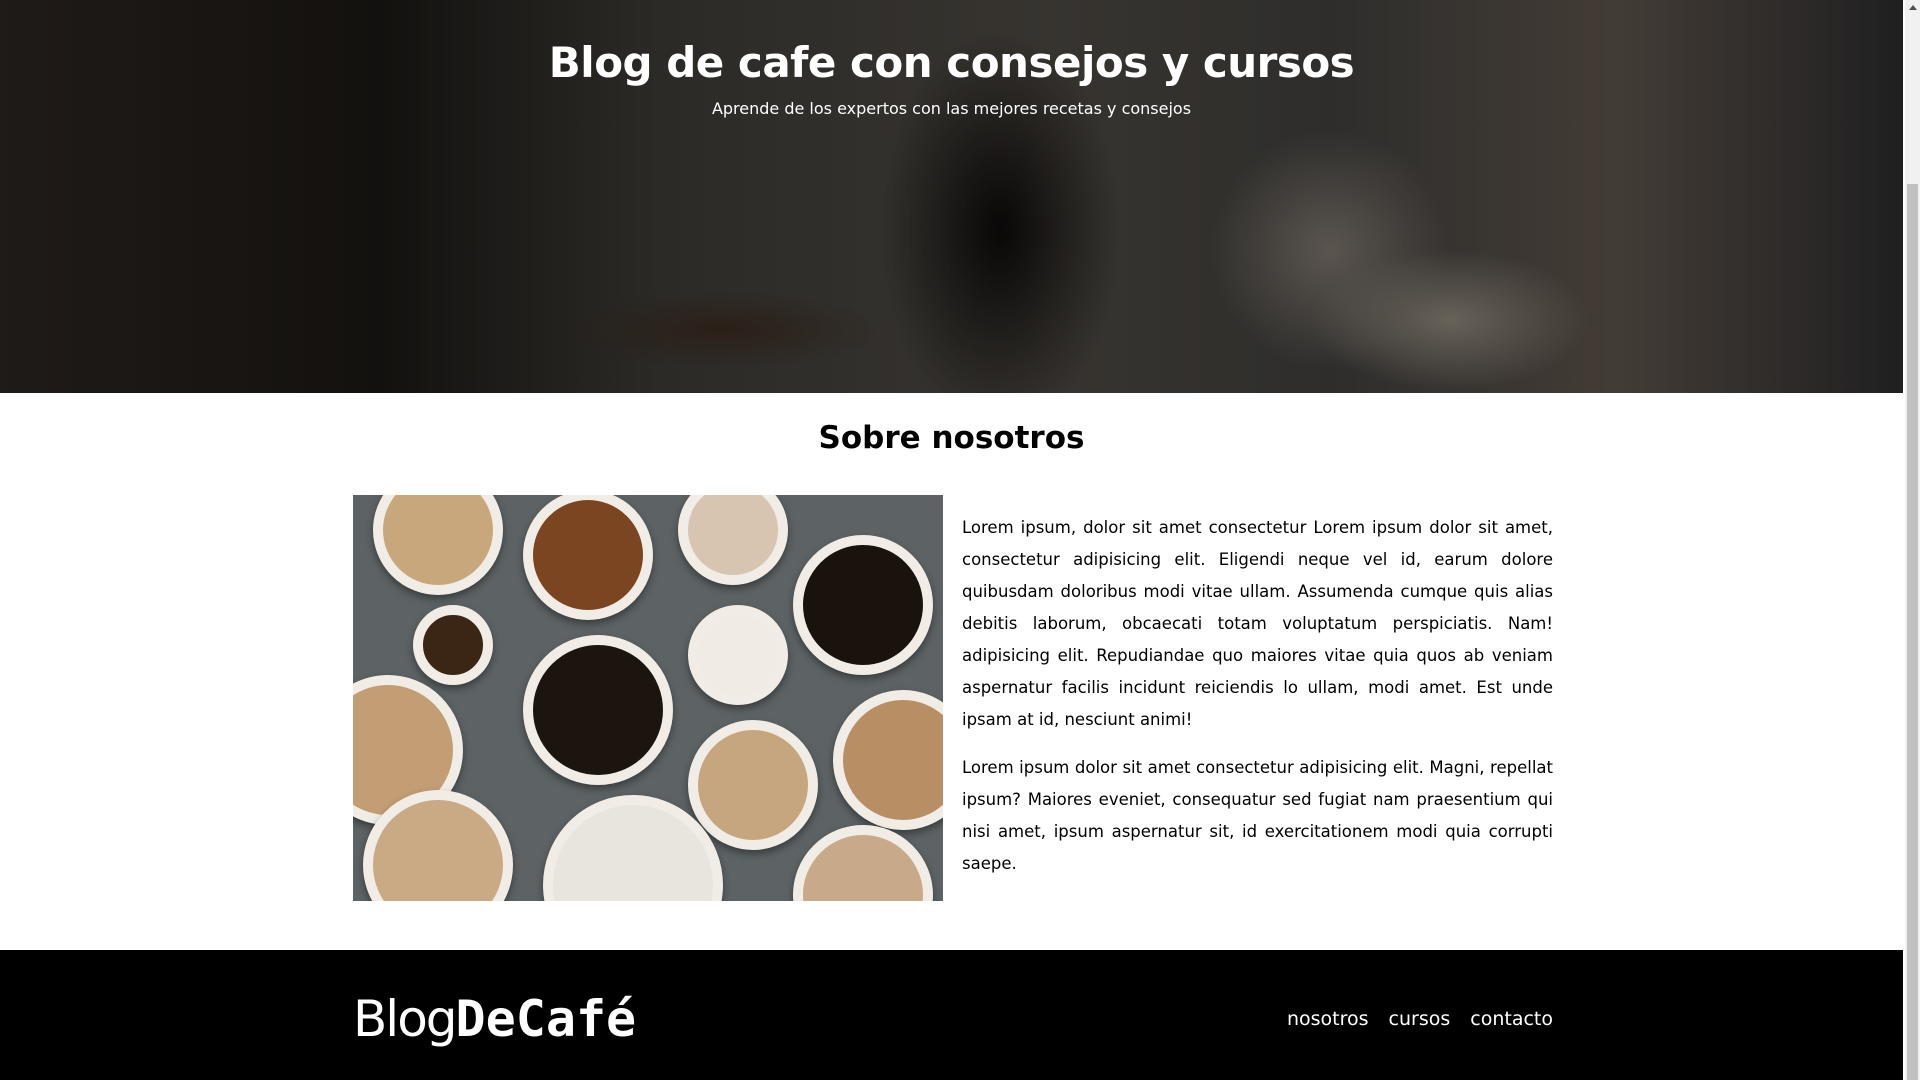 Image resolution: width=1920 pixels, height=1080 pixels. I want to click on scroll-up-arrow-icon, so click(1913, 7).